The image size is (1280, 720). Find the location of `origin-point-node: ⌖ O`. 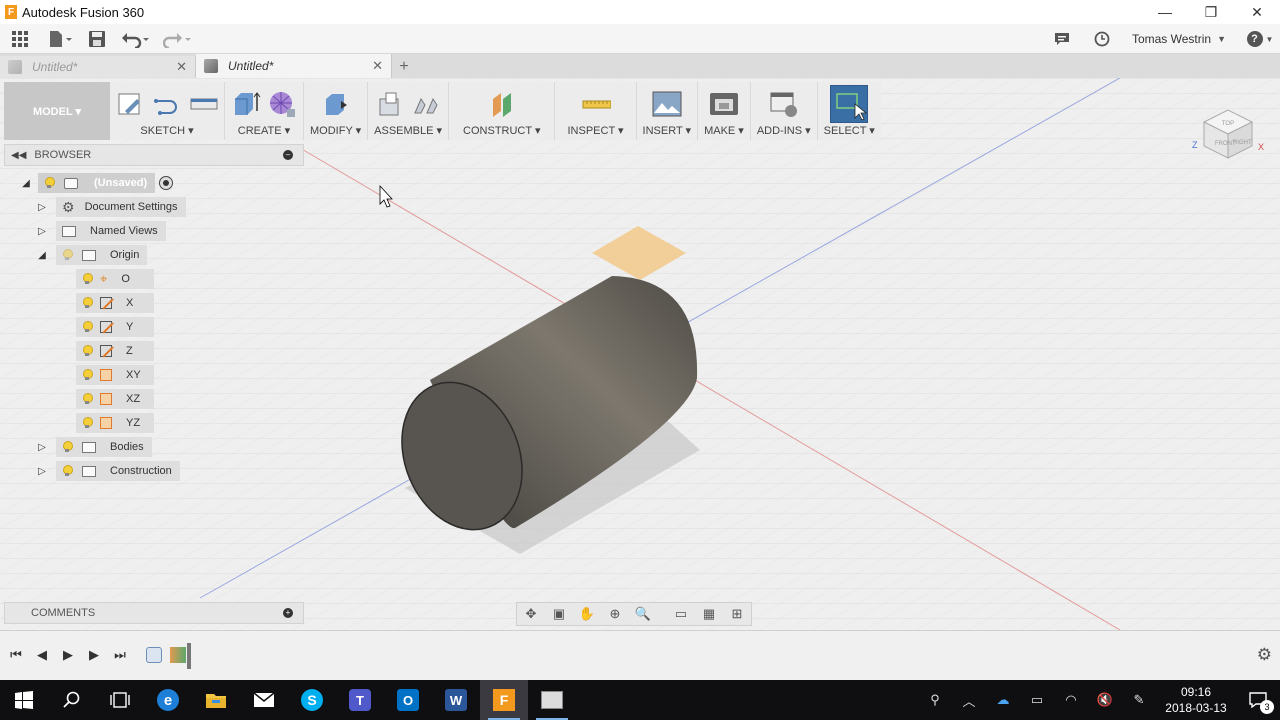

origin-point-node: ⌖ O is located at coordinates (115, 279).